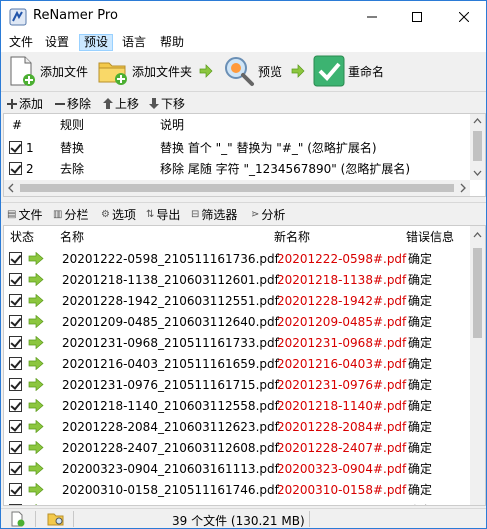 The width and height of the screenshot is (487, 529). Describe the element at coordinates (285, 169) in the screenshot. I see `rule-desc: 移除 尾随 字符 "_1234567890" (忽略扩展名)` at that location.